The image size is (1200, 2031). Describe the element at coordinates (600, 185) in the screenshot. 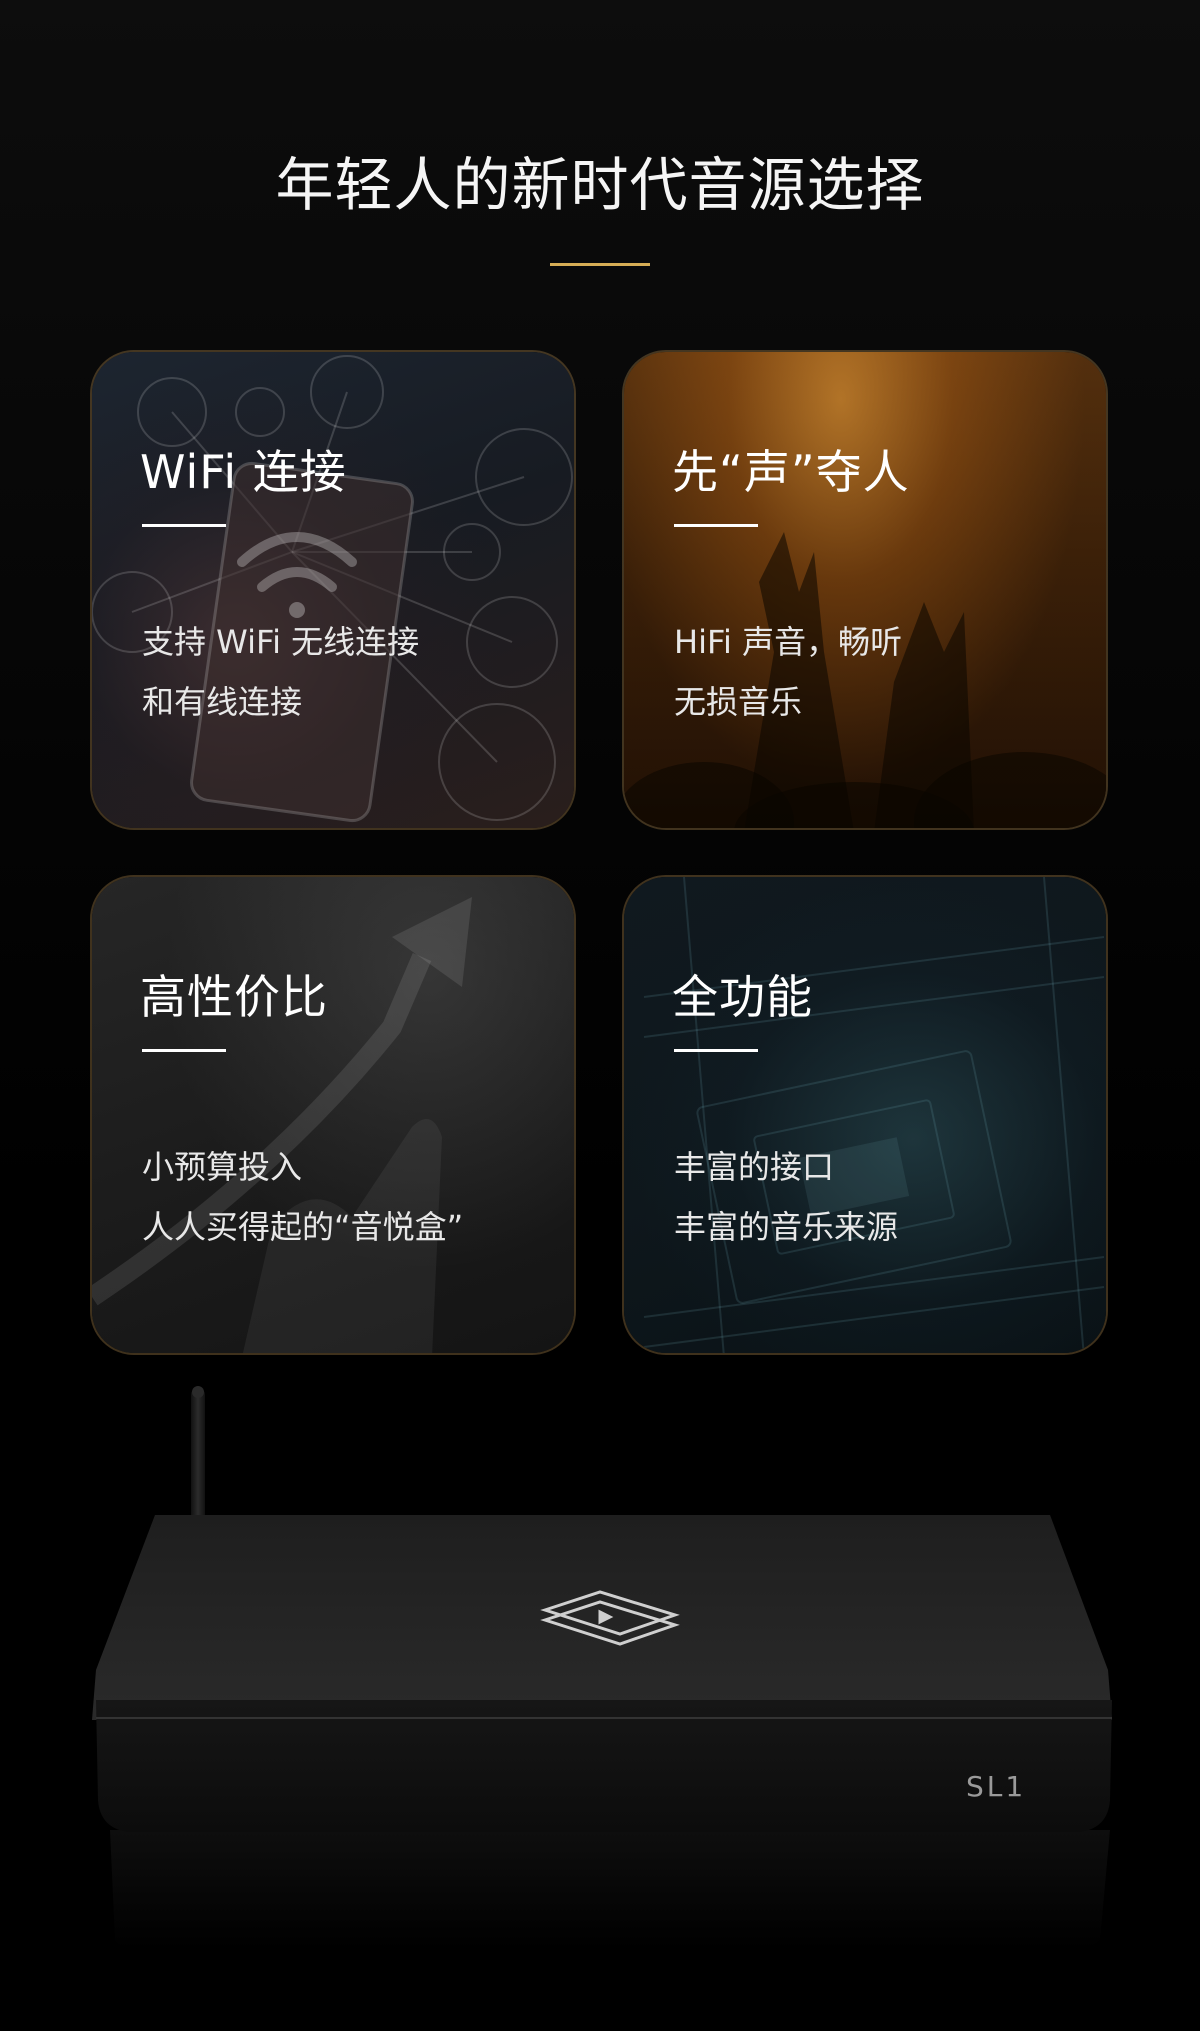

I see `page-title: 年轻人的新时代音源选择` at that location.